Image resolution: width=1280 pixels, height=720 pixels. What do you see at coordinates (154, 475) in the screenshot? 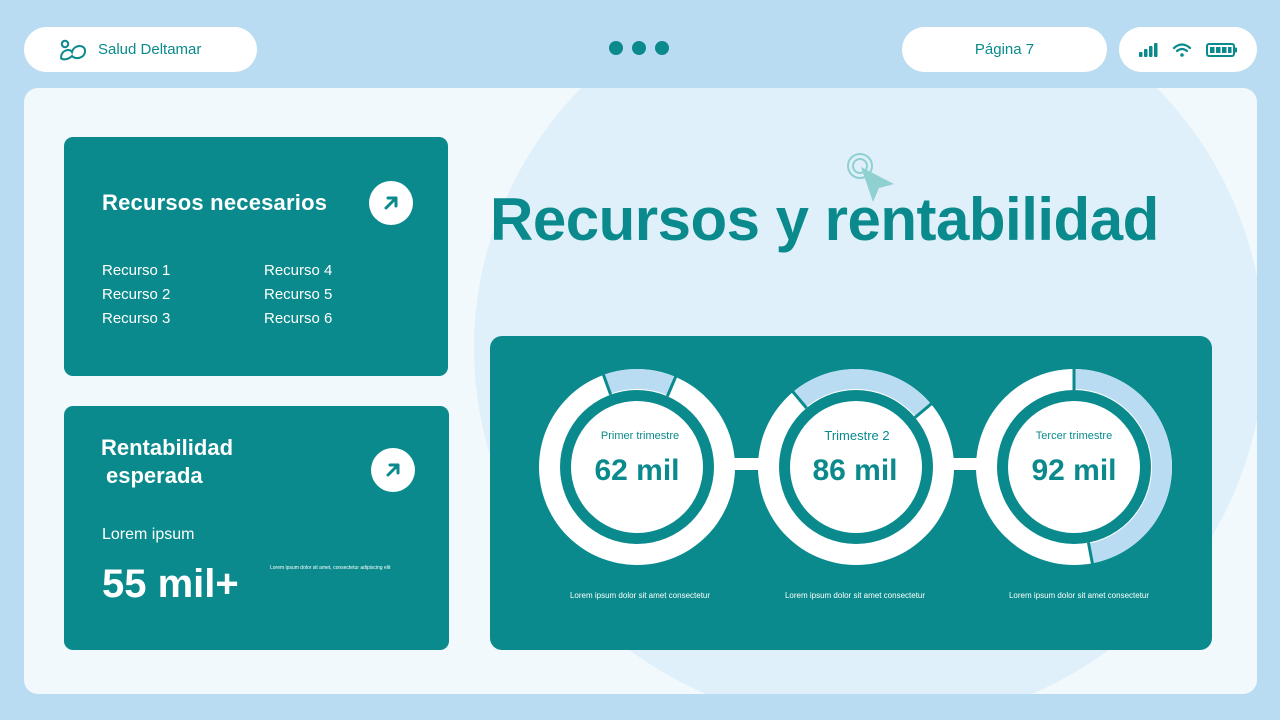
I see `profitability-title-line2: esperada` at bounding box center [154, 475].